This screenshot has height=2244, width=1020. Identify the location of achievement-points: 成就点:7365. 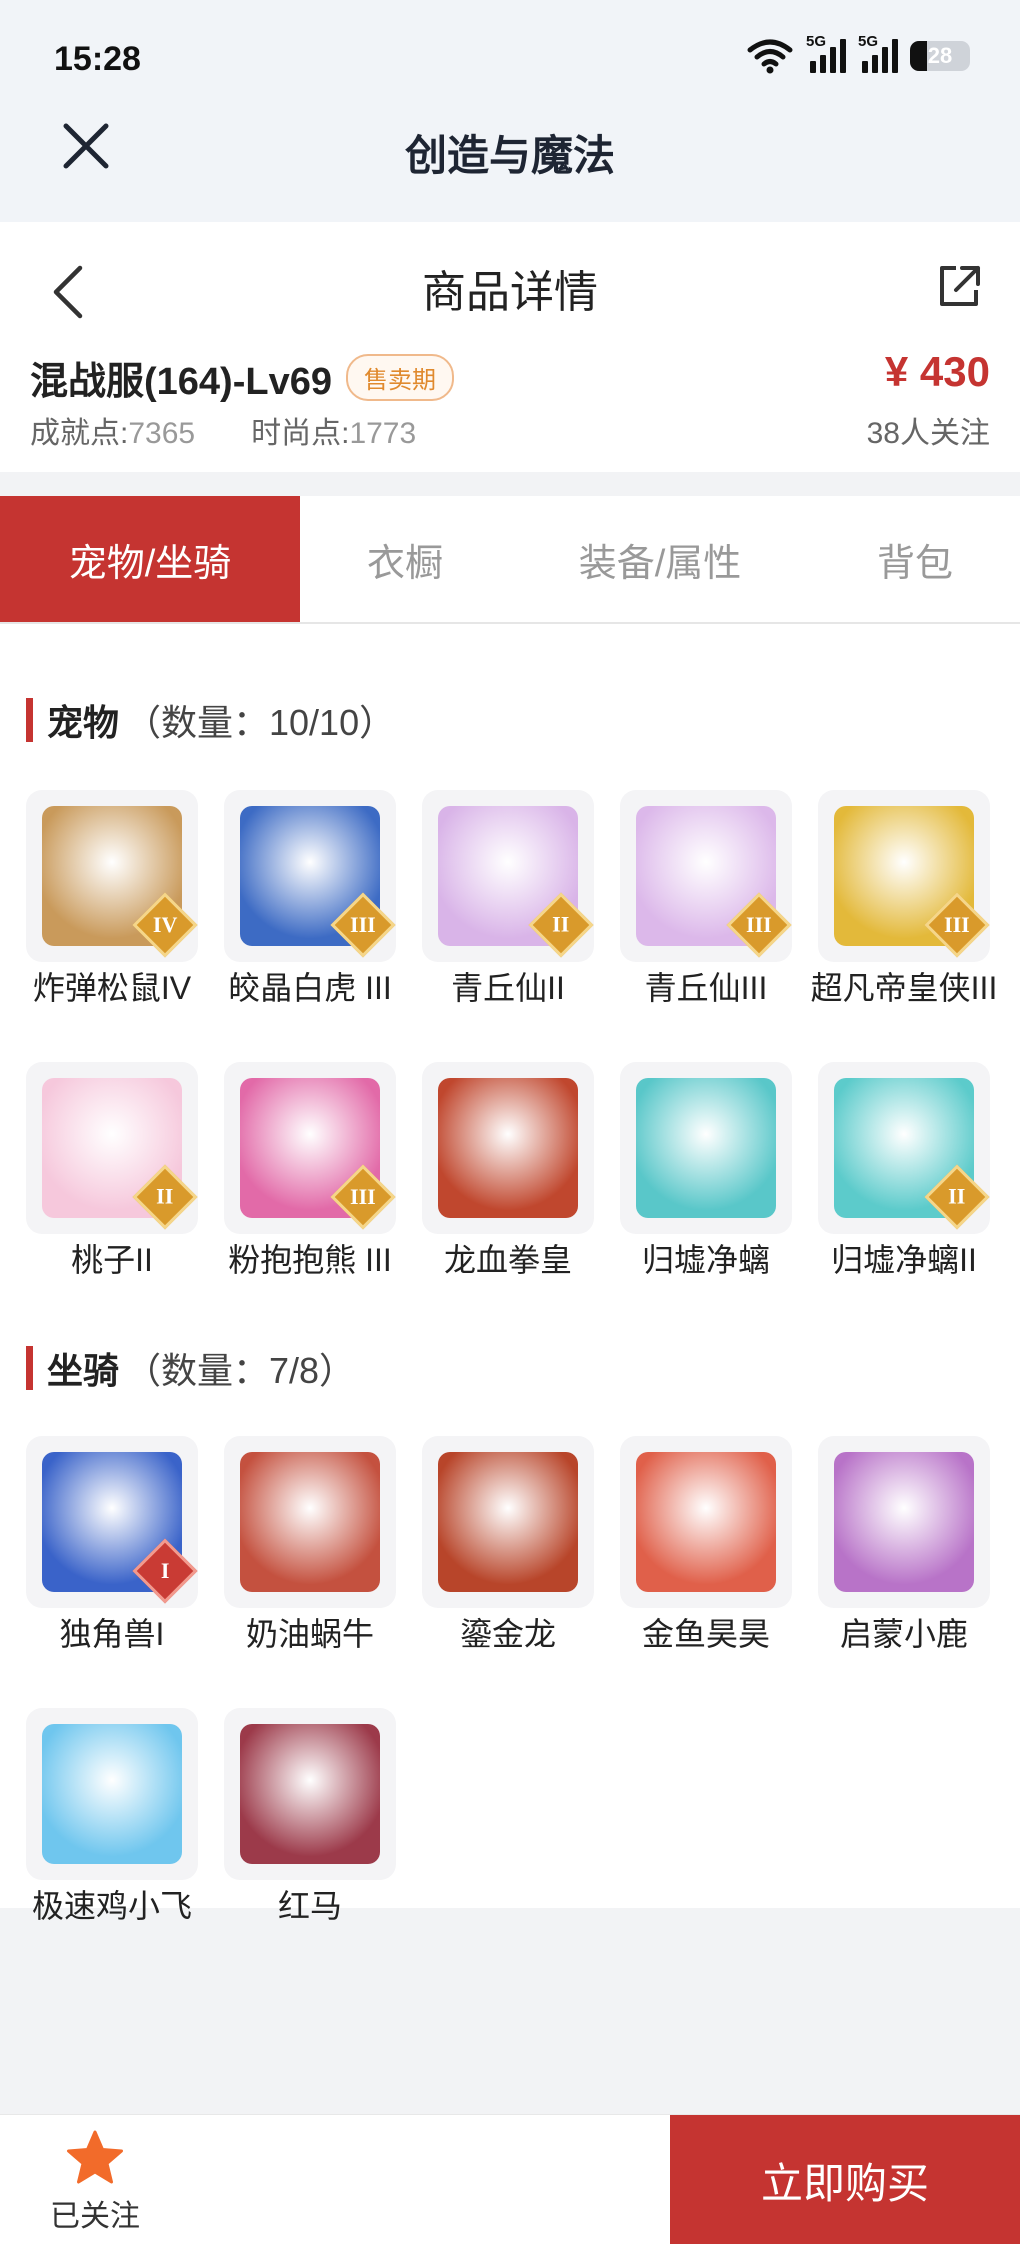
(113, 433).